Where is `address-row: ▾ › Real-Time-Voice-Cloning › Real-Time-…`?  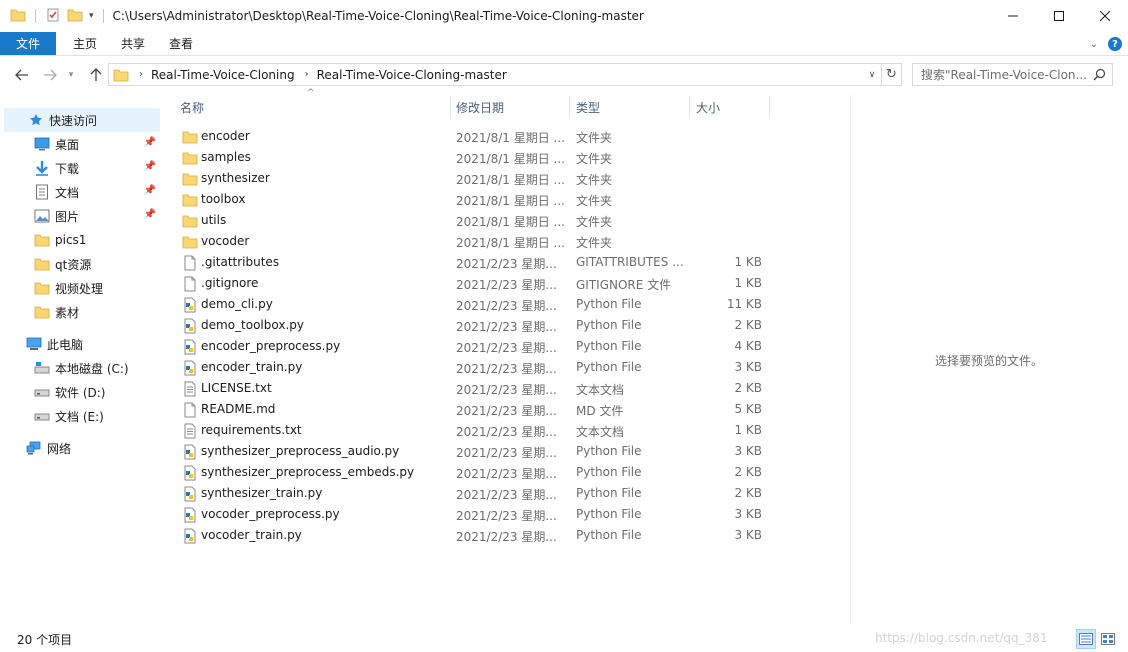
address-row: ▾ › Real-Time-Voice-Cloning › Real-Time-… is located at coordinates (564, 75).